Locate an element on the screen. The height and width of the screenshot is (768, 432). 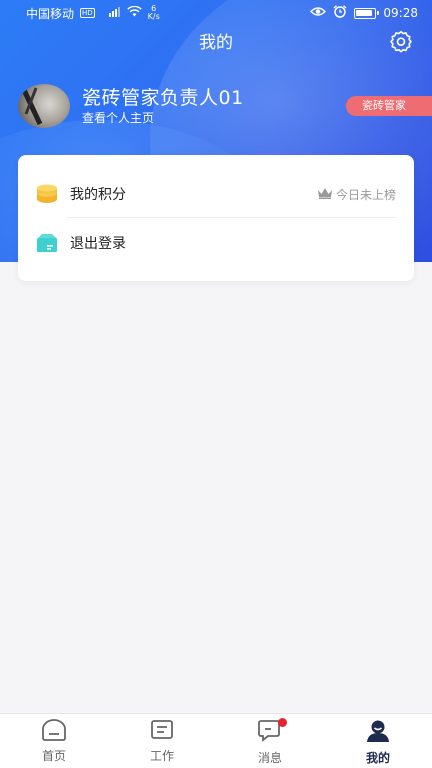
notification-dot is located at coordinates (282, 722).